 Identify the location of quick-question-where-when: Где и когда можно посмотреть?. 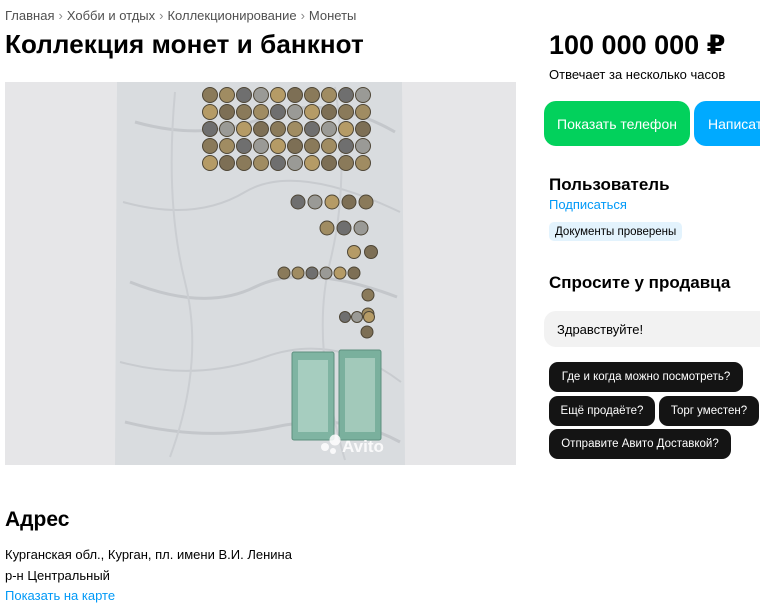
(646, 377).